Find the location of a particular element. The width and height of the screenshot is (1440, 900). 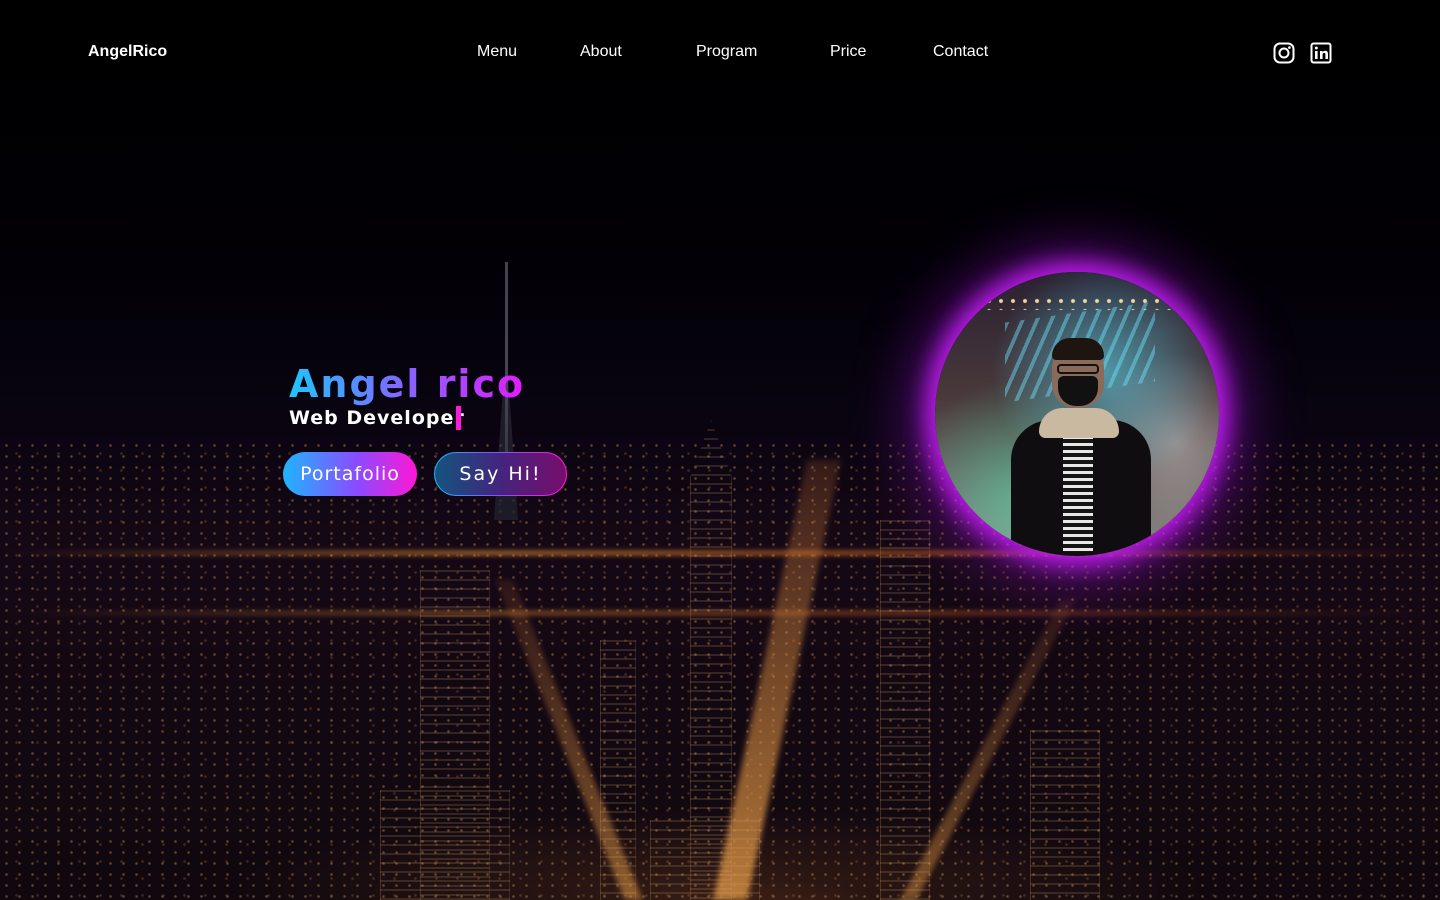

hero-name: Angel rico is located at coordinates (407, 384).